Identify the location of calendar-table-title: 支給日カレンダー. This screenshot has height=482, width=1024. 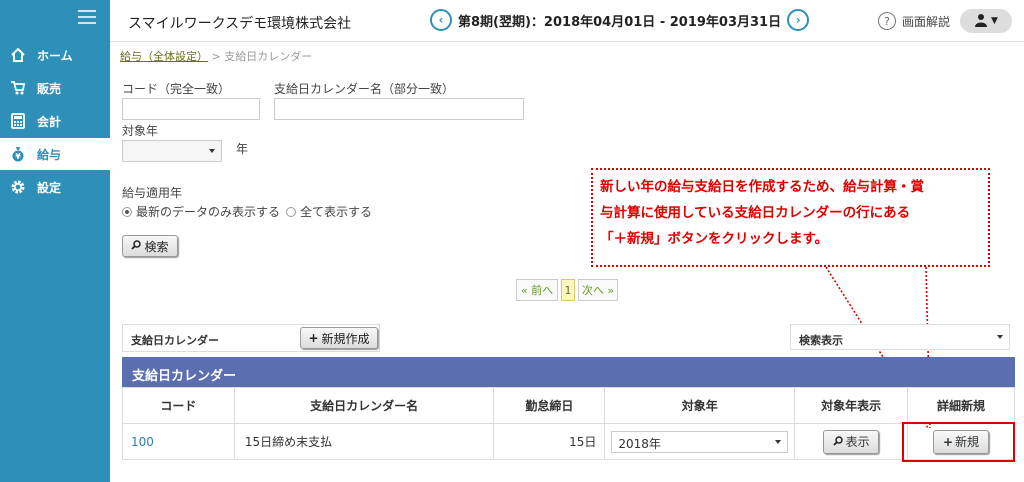
(568, 372).